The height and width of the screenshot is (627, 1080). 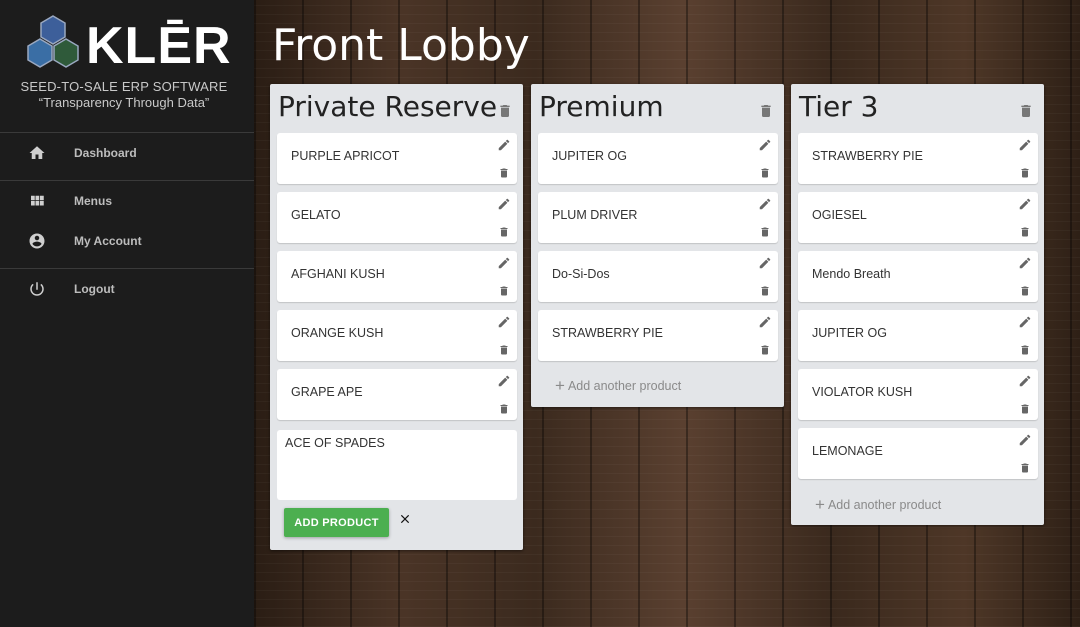 I want to click on brand-motto: “Transparency Through Data”, so click(x=124, y=102).